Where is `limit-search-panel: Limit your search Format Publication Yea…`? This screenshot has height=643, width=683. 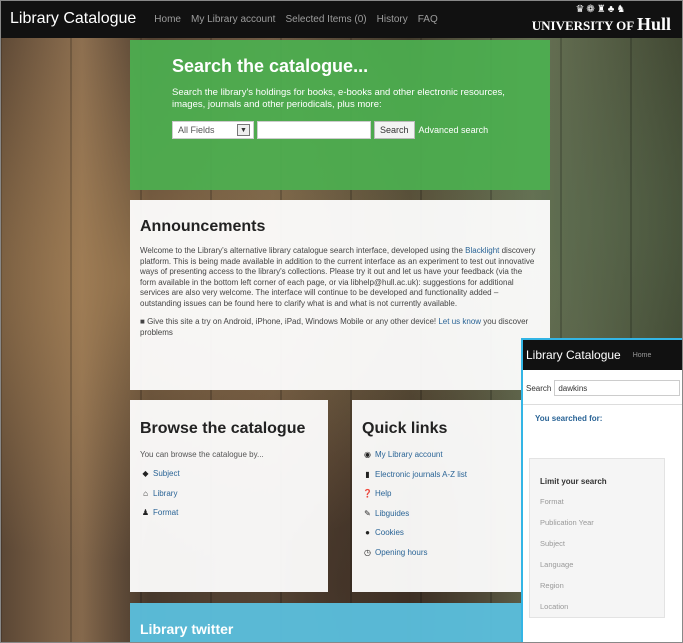 limit-search-panel: Limit your search Format Publication Yea… is located at coordinates (597, 538).